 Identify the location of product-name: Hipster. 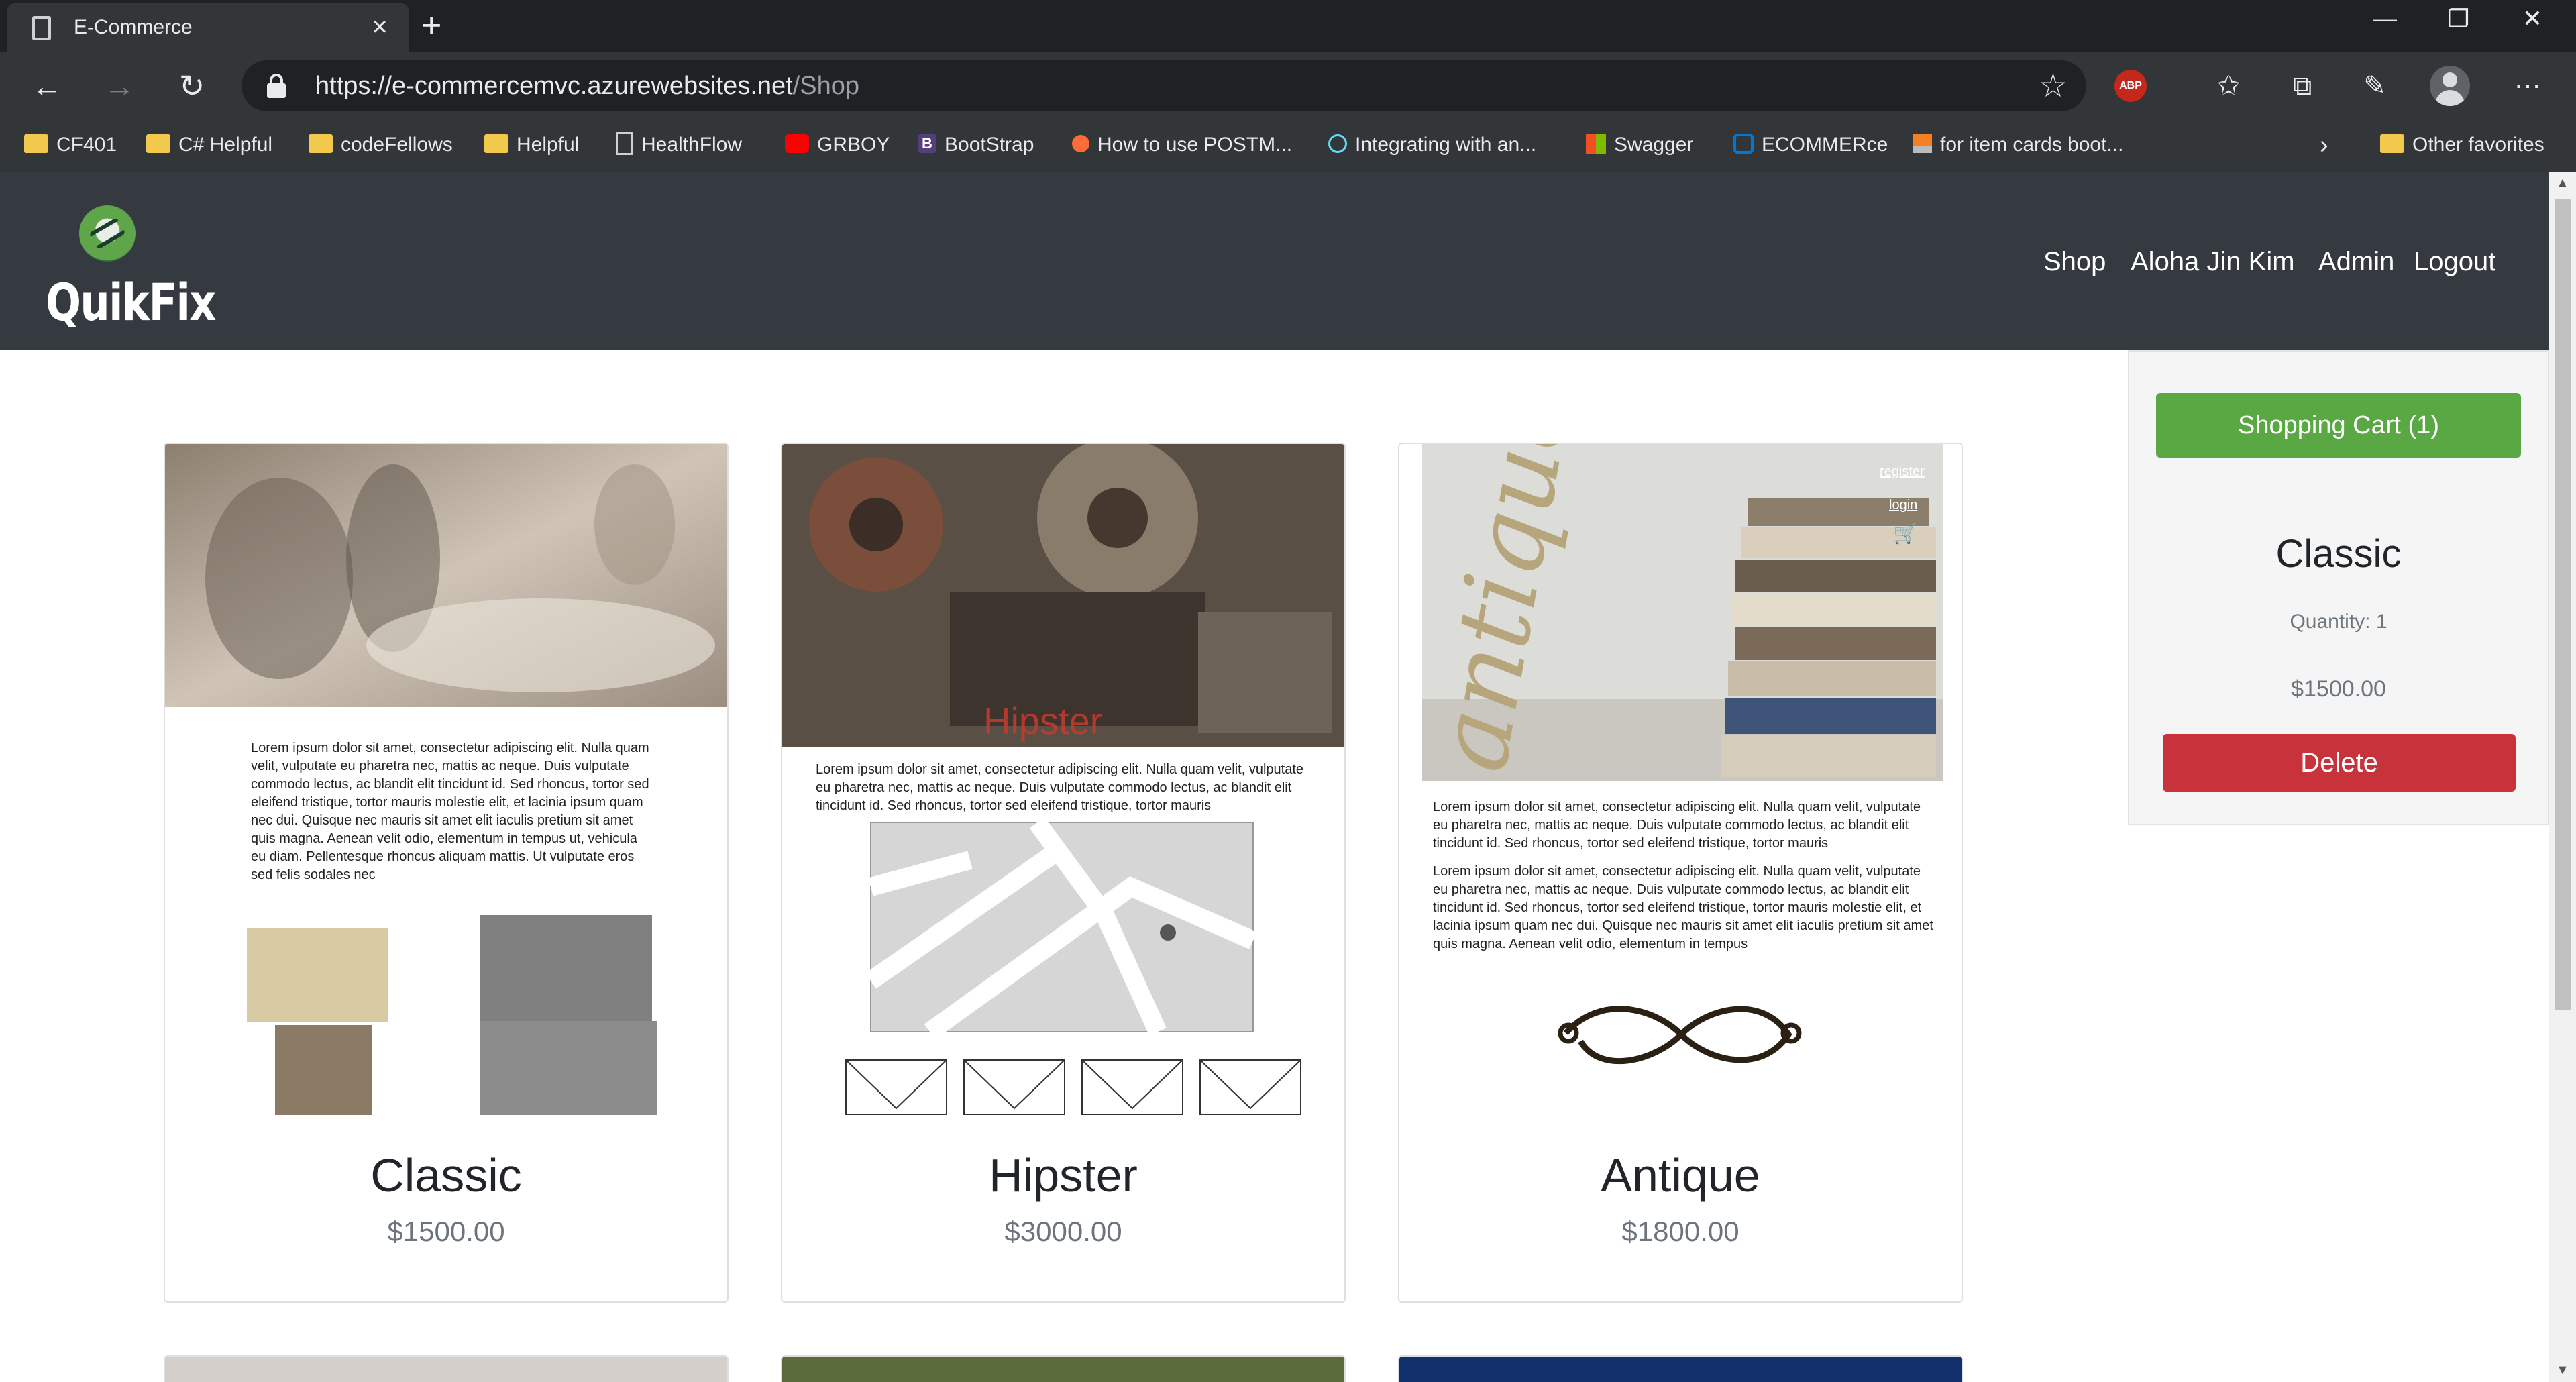
(1063, 1175).